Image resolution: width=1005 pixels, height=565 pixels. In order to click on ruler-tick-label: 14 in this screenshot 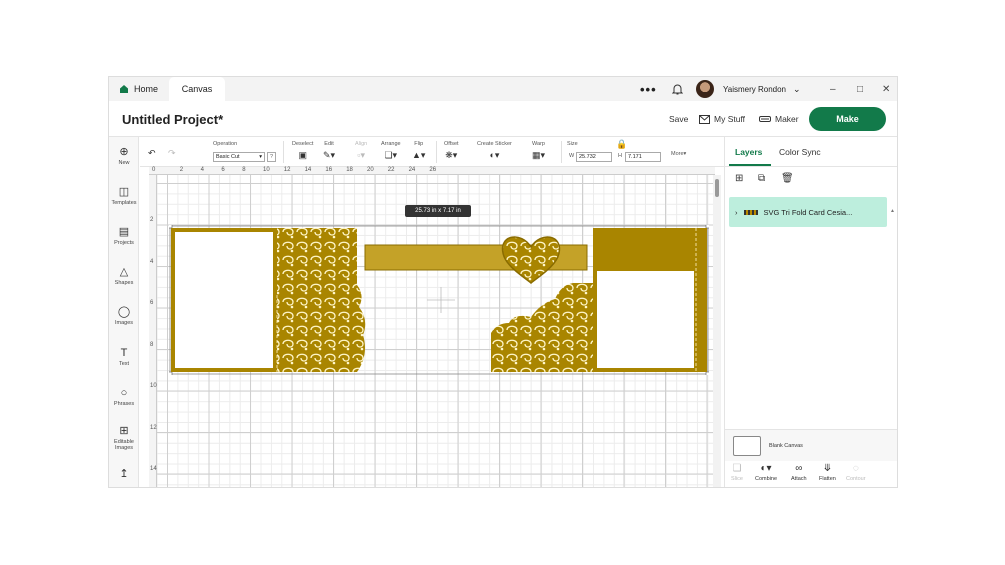, I will do `click(308, 170)`.